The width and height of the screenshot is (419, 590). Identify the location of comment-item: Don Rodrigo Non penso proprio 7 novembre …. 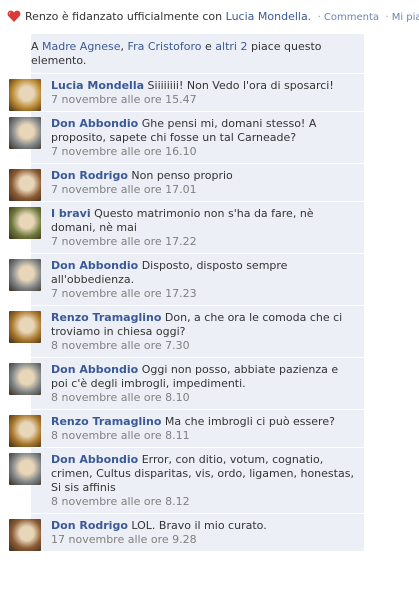
(186, 183).